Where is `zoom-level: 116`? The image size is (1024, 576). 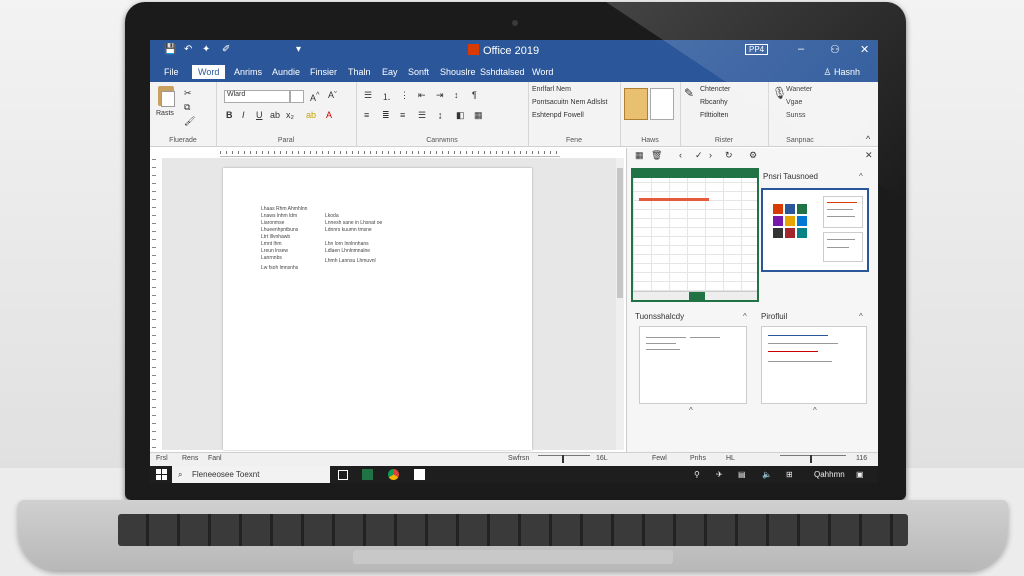
zoom-level: 116 is located at coordinates (861, 458).